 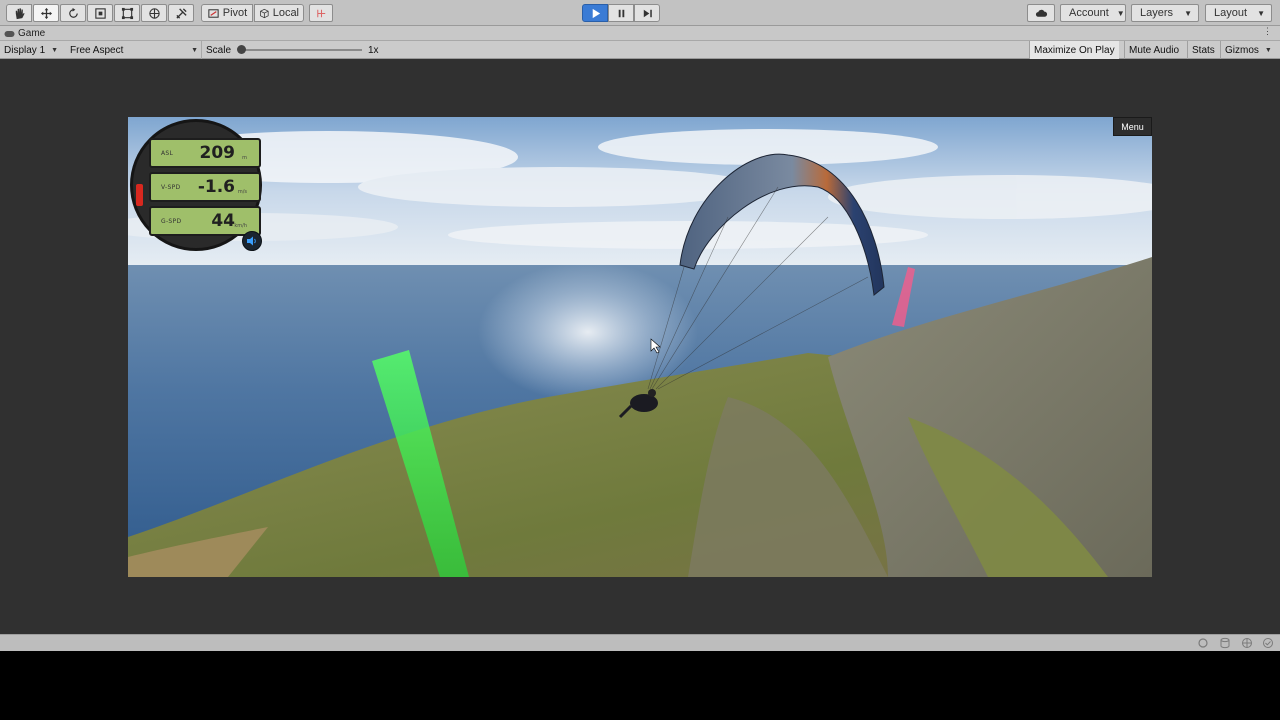 I want to click on step-icon, so click(x=647, y=13).